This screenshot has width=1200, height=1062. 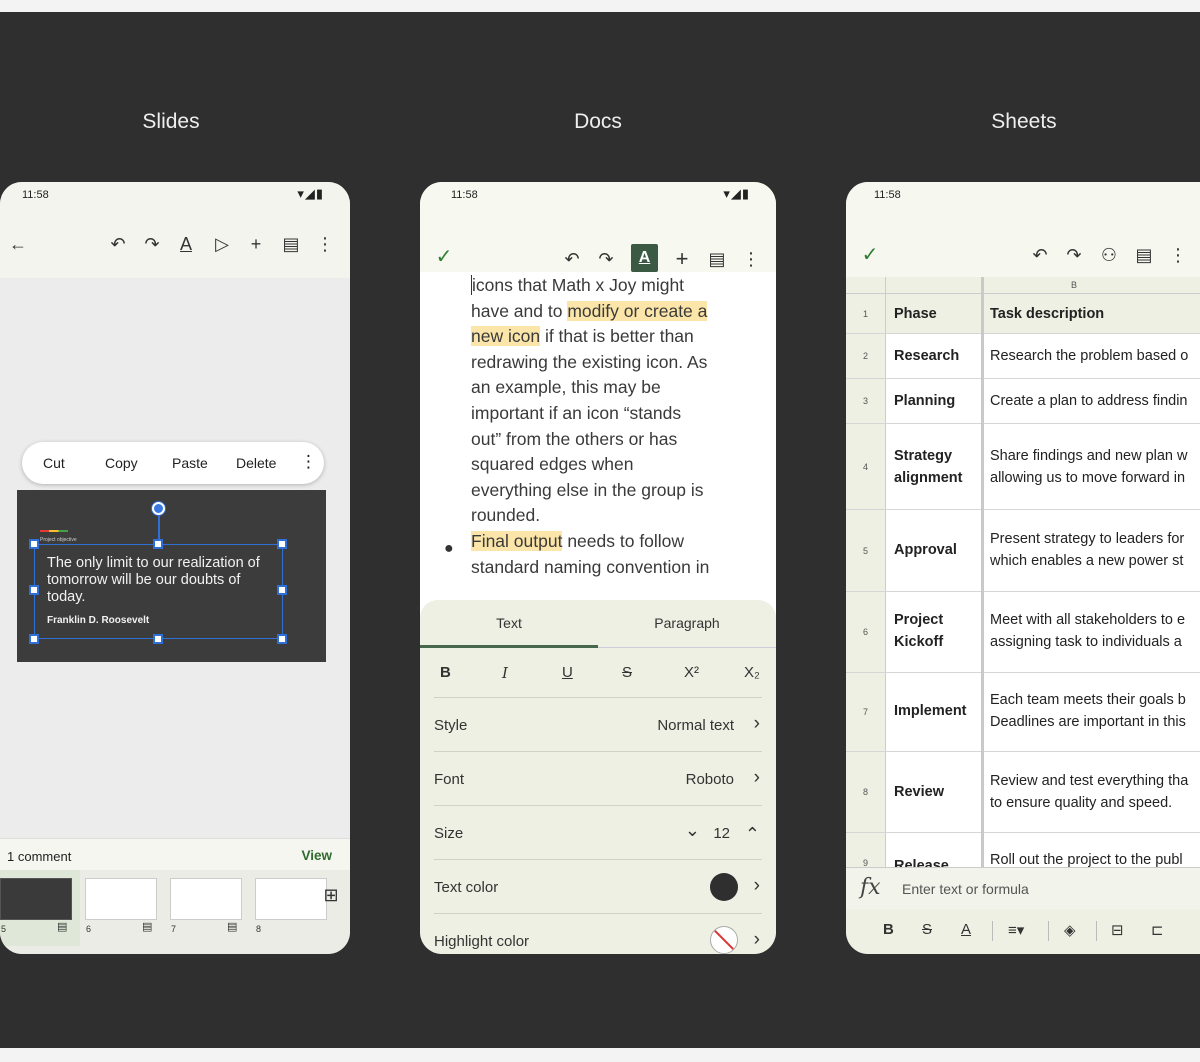 I want to click on sheets-title: Sheets, so click(x=1024, y=121).